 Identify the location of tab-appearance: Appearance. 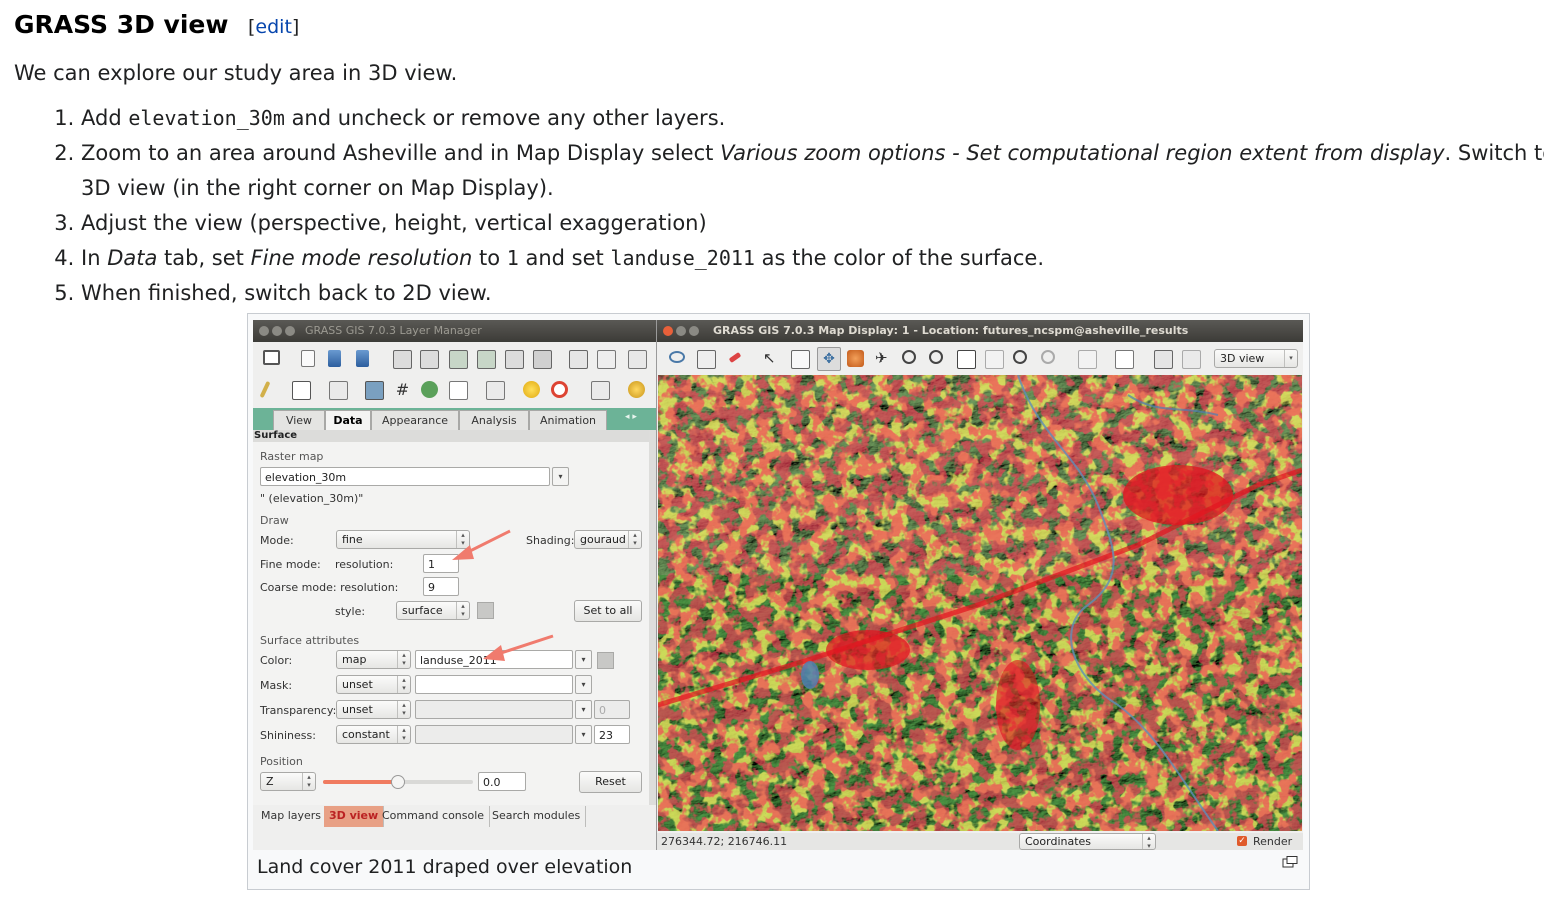
(415, 420).